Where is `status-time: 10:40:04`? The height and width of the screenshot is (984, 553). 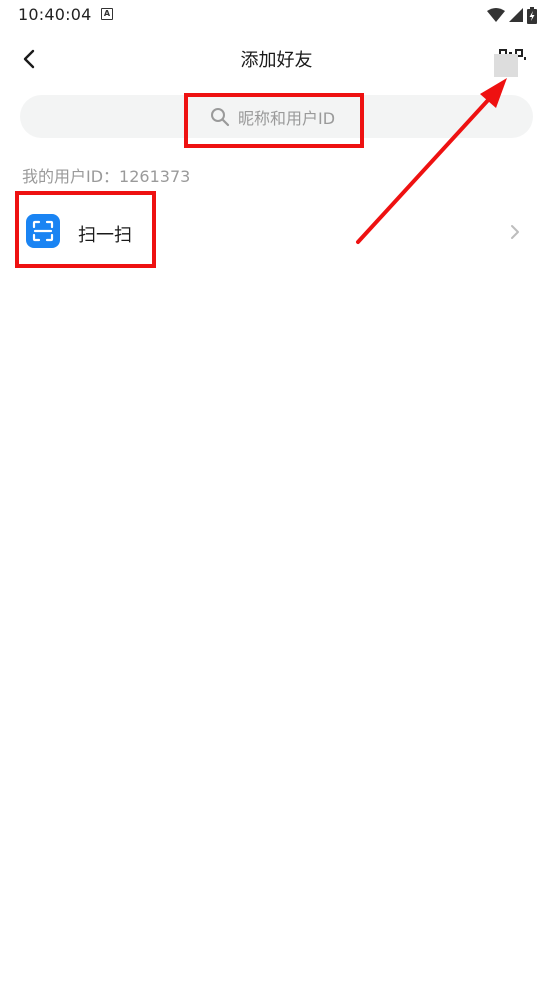 status-time: 10:40:04 is located at coordinates (55, 14).